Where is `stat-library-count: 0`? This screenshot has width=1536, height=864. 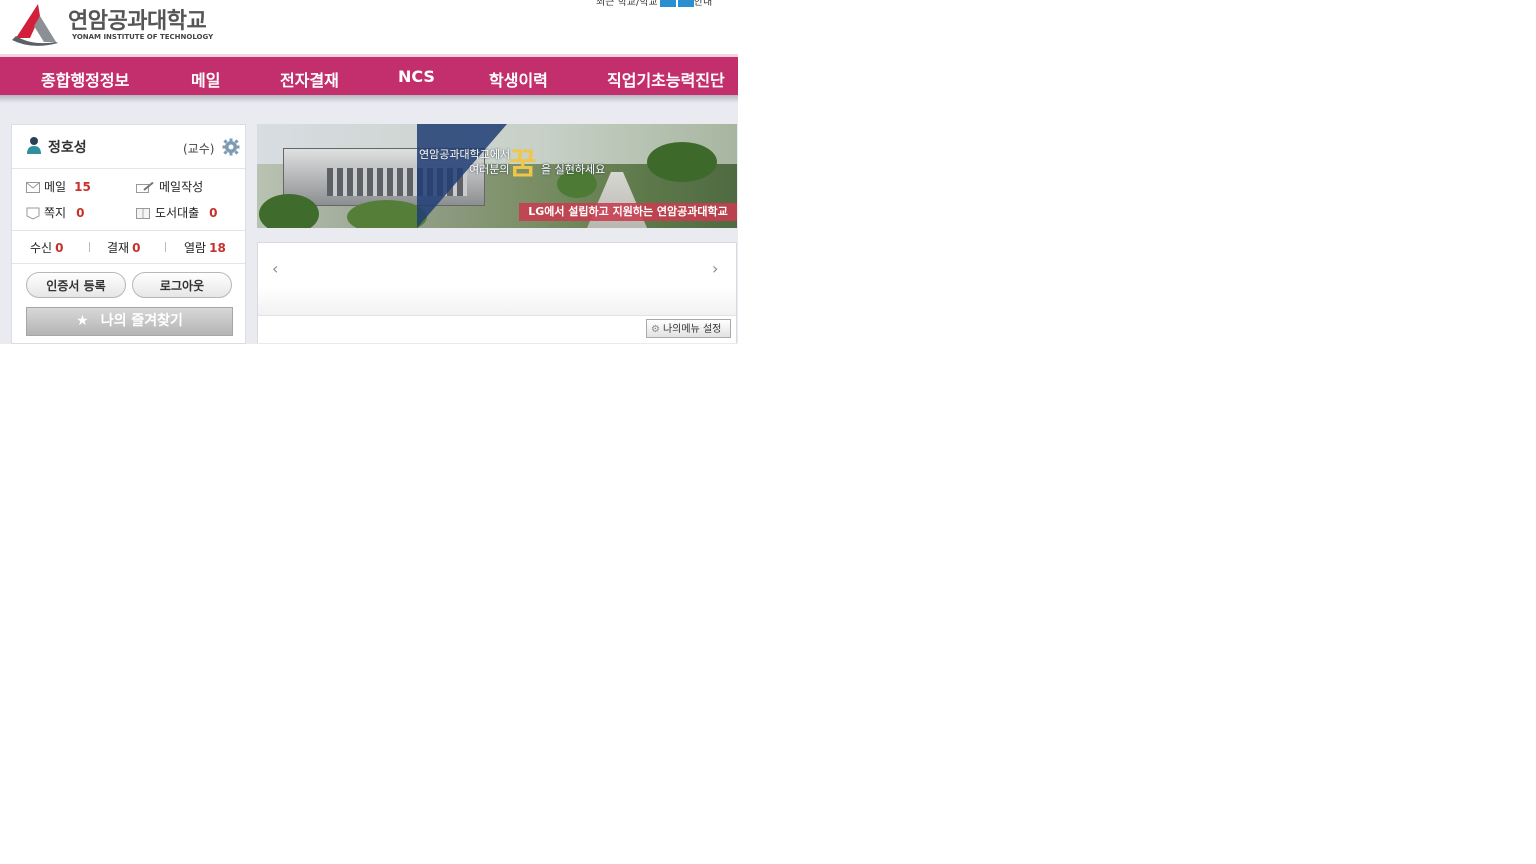 stat-library-count: 0 is located at coordinates (213, 213).